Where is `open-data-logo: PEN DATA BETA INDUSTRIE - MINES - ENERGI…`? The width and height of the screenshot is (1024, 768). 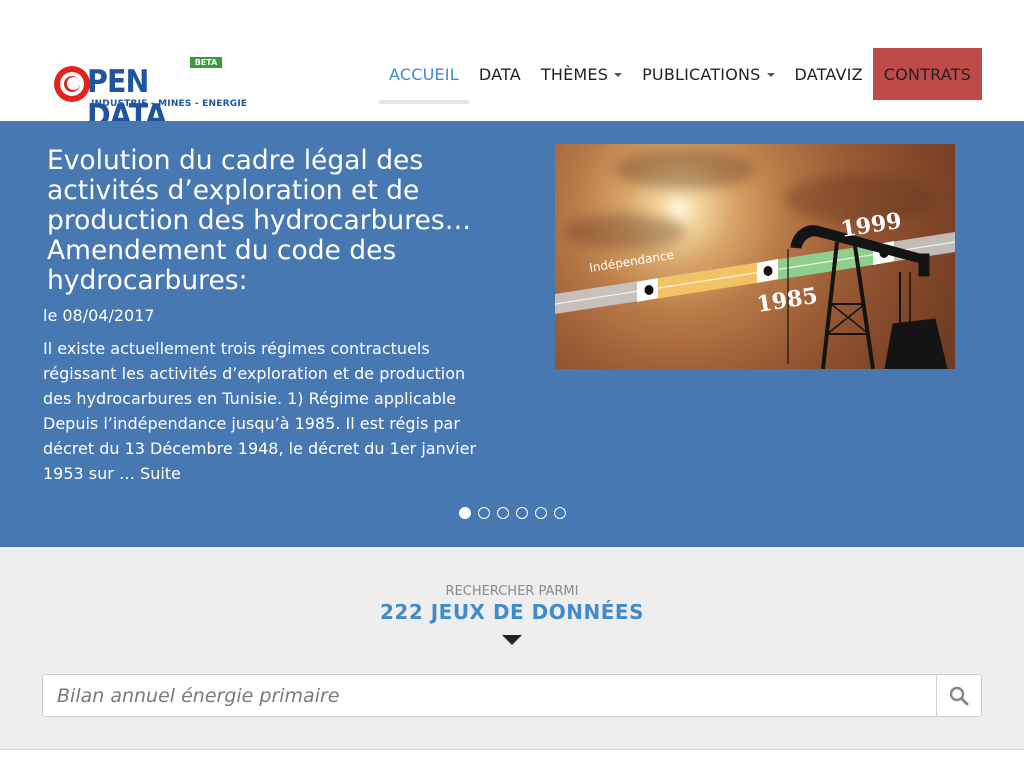 open-data-logo: PEN DATA BETA INDUSTRIE - MINES - ENERGI… is located at coordinates (150, 95).